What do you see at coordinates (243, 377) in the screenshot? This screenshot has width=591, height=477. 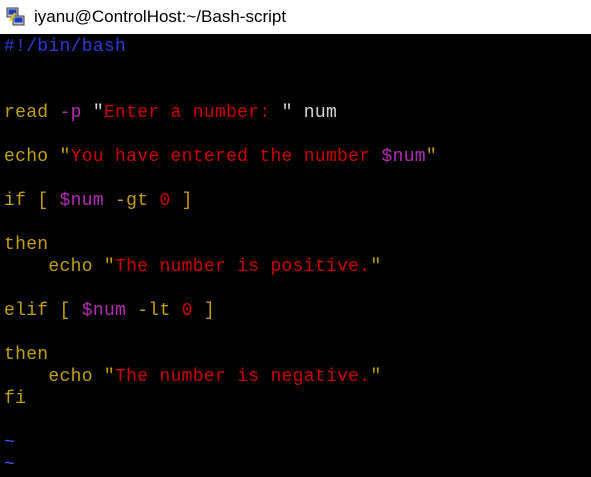 I see `code-token: The number is negative.` at bounding box center [243, 377].